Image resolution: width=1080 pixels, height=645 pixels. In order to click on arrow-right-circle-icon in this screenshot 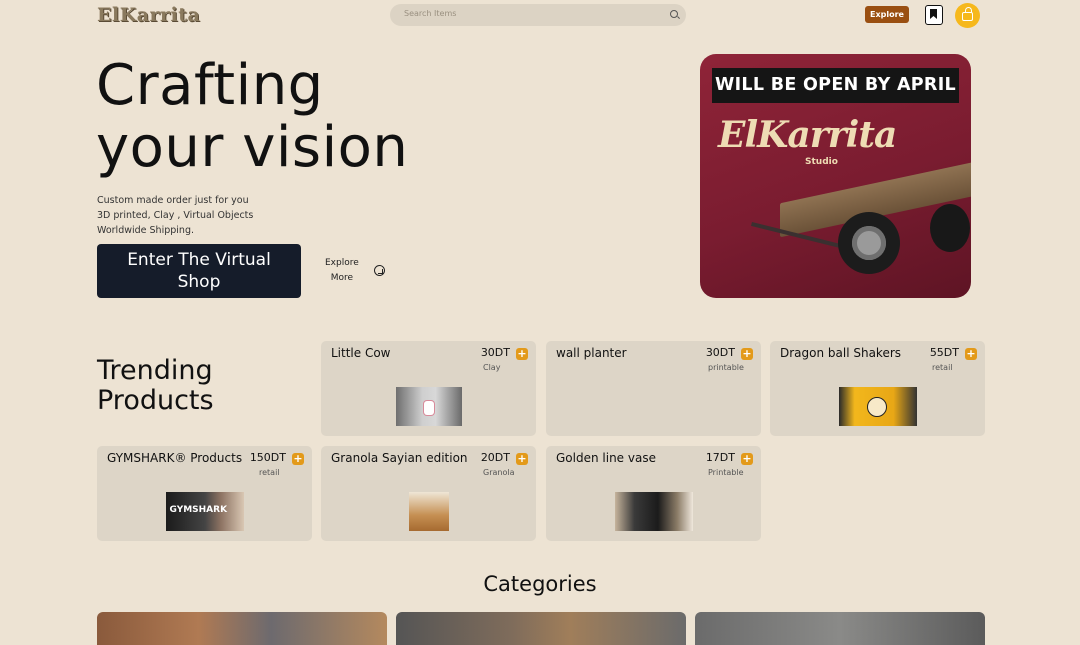, I will do `click(379, 270)`.